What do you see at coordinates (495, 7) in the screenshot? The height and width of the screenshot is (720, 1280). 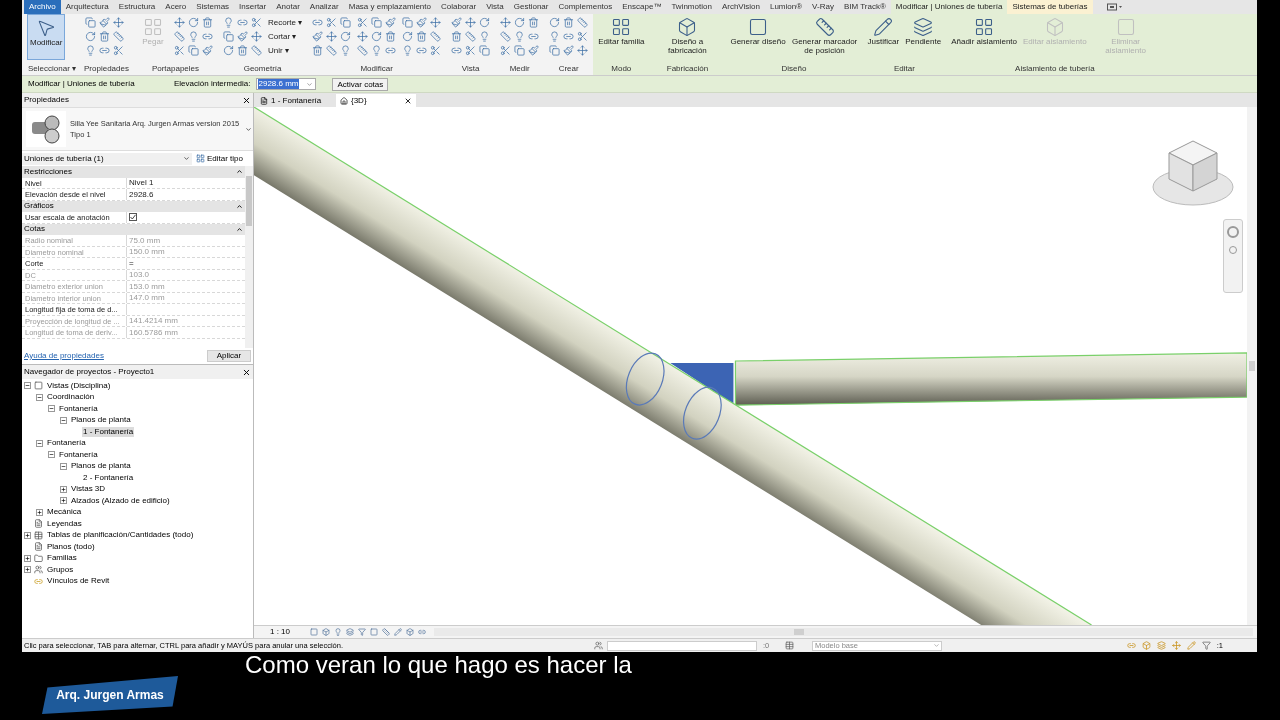 I see `ribbon-tab: Vista` at bounding box center [495, 7].